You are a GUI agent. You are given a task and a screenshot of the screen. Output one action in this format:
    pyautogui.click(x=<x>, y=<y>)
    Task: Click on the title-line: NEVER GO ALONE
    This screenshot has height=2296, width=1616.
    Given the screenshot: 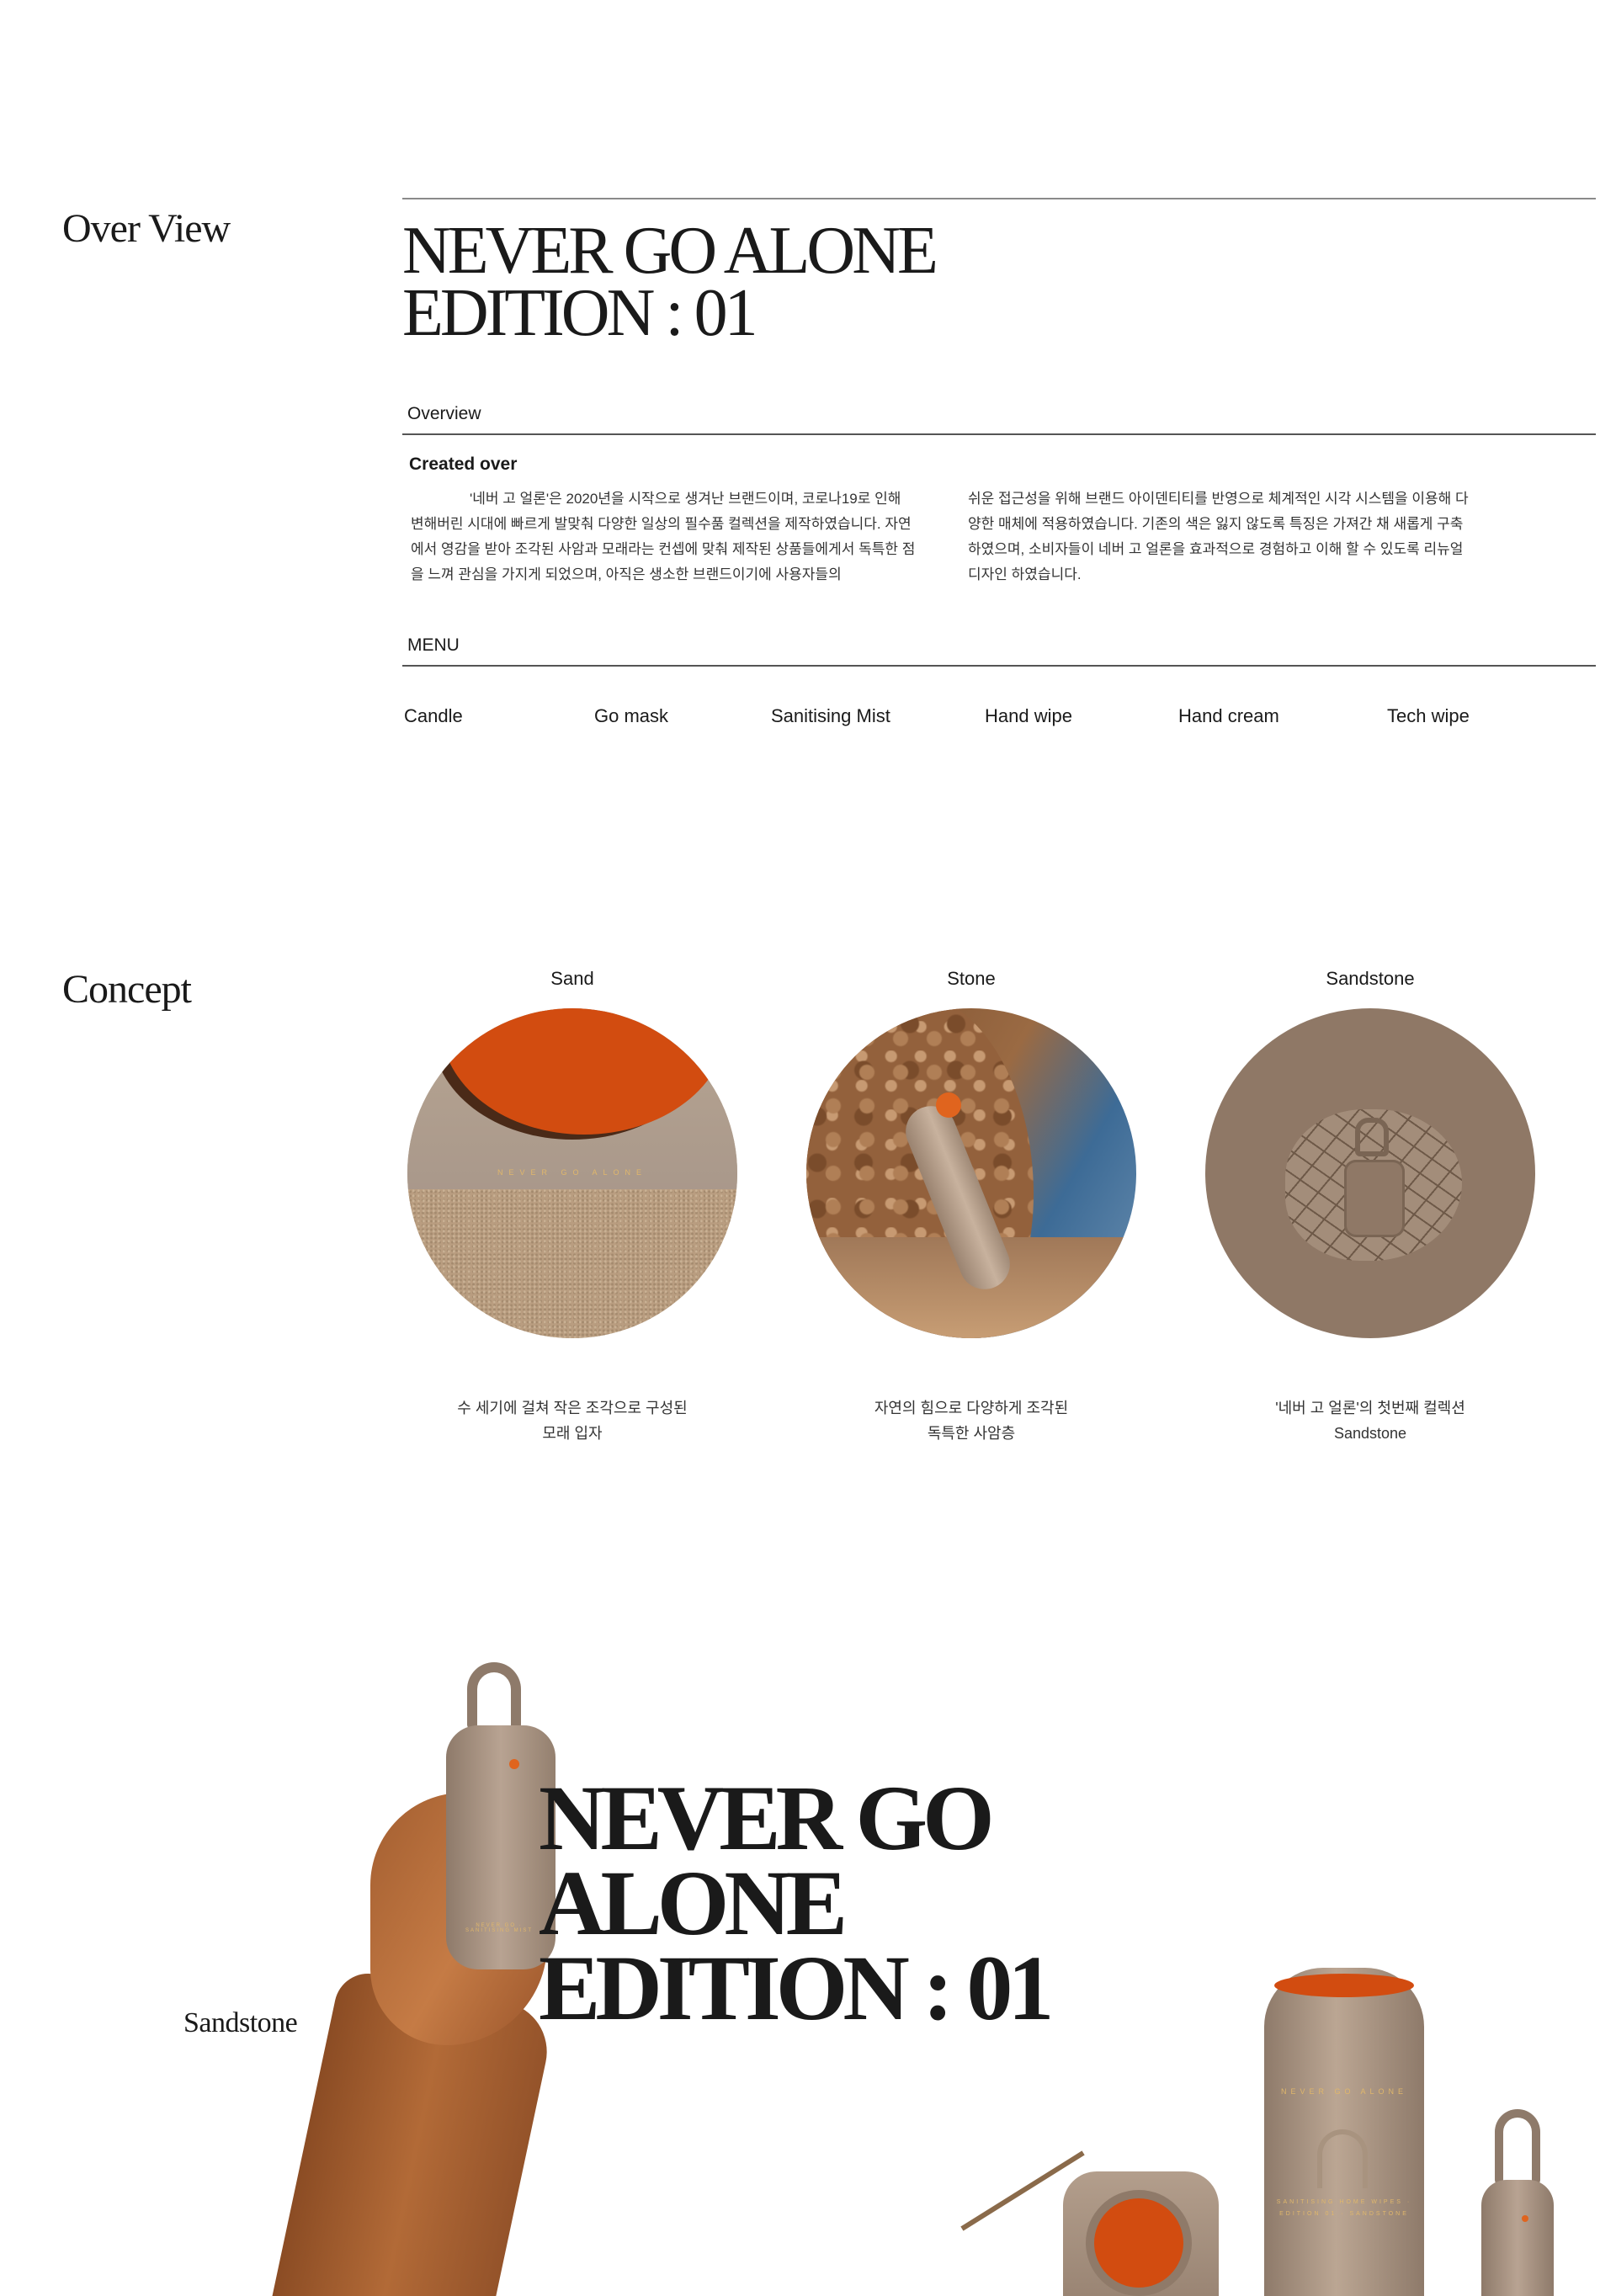 What is the action you would take?
    pyautogui.click(x=670, y=251)
    